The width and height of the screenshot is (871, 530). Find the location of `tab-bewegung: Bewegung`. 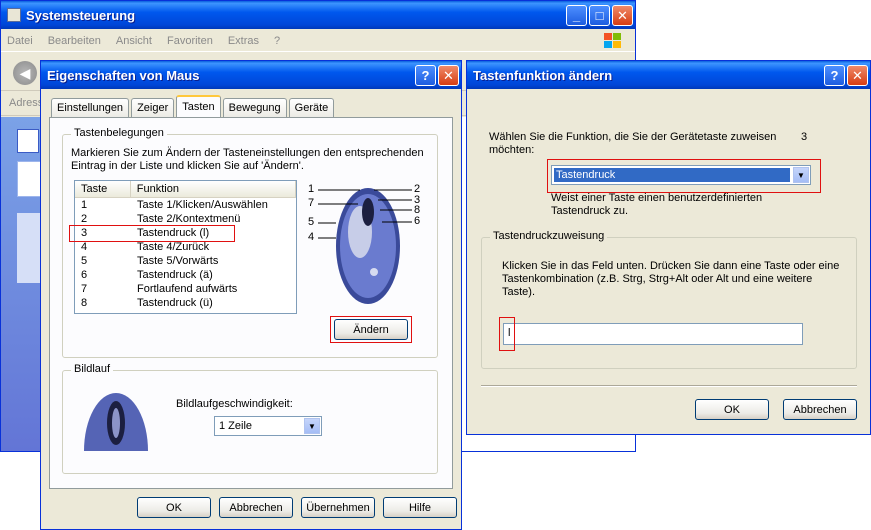

tab-bewegung: Bewegung is located at coordinates (254, 107).